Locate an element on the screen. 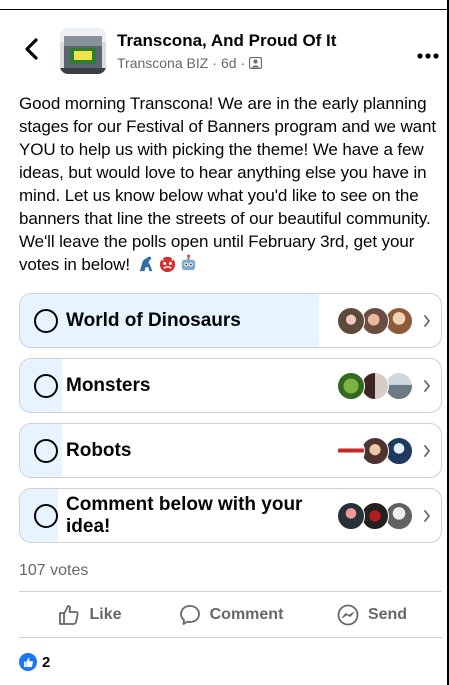 This screenshot has width=449, height=685. messenger-icon is located at coordinates (348, 615).